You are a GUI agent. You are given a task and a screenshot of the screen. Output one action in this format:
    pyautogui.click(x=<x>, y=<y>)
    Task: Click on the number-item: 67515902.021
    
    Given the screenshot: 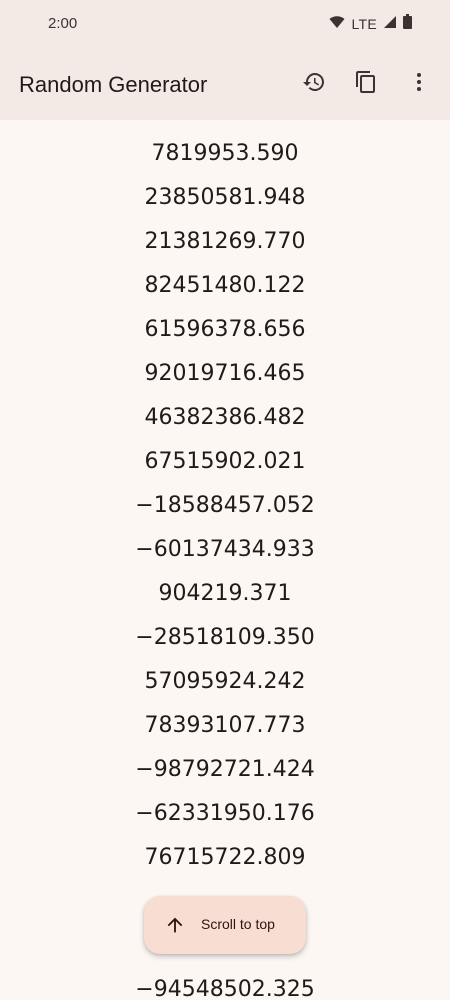 What is the action you would take?
    pyautogui.click(x=225, y=461)
    